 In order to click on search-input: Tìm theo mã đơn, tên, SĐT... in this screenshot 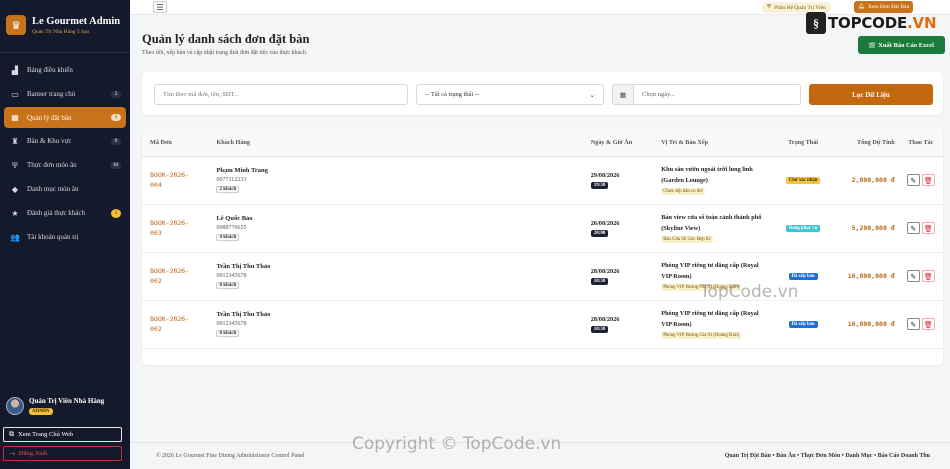, I will do `click(281, 94)`.